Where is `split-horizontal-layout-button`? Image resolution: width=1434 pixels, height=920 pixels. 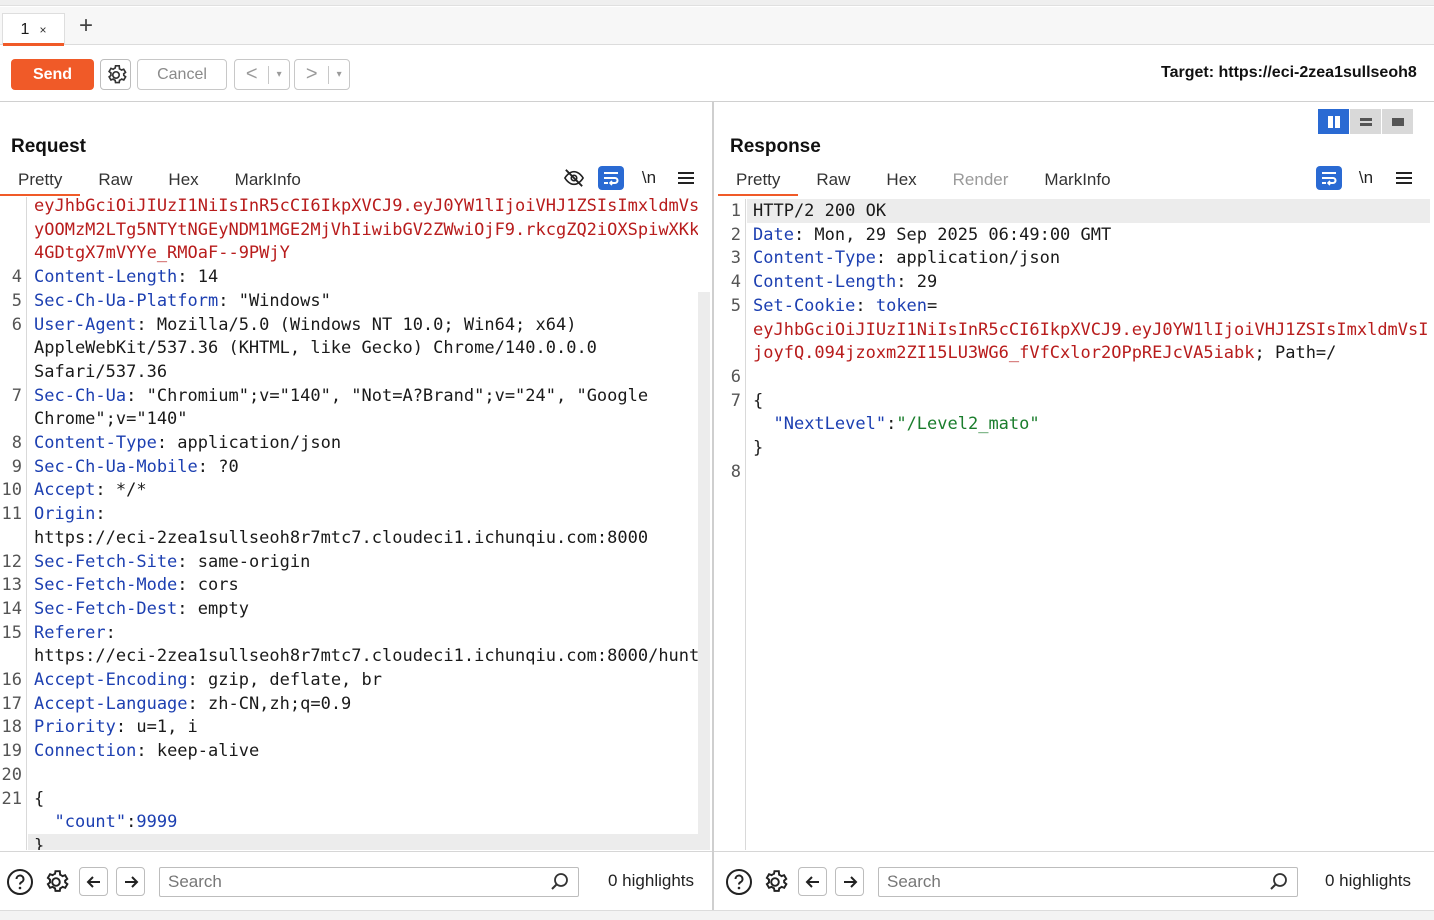 split-horizontal-layout-button is located at coordinates (1333, 121).